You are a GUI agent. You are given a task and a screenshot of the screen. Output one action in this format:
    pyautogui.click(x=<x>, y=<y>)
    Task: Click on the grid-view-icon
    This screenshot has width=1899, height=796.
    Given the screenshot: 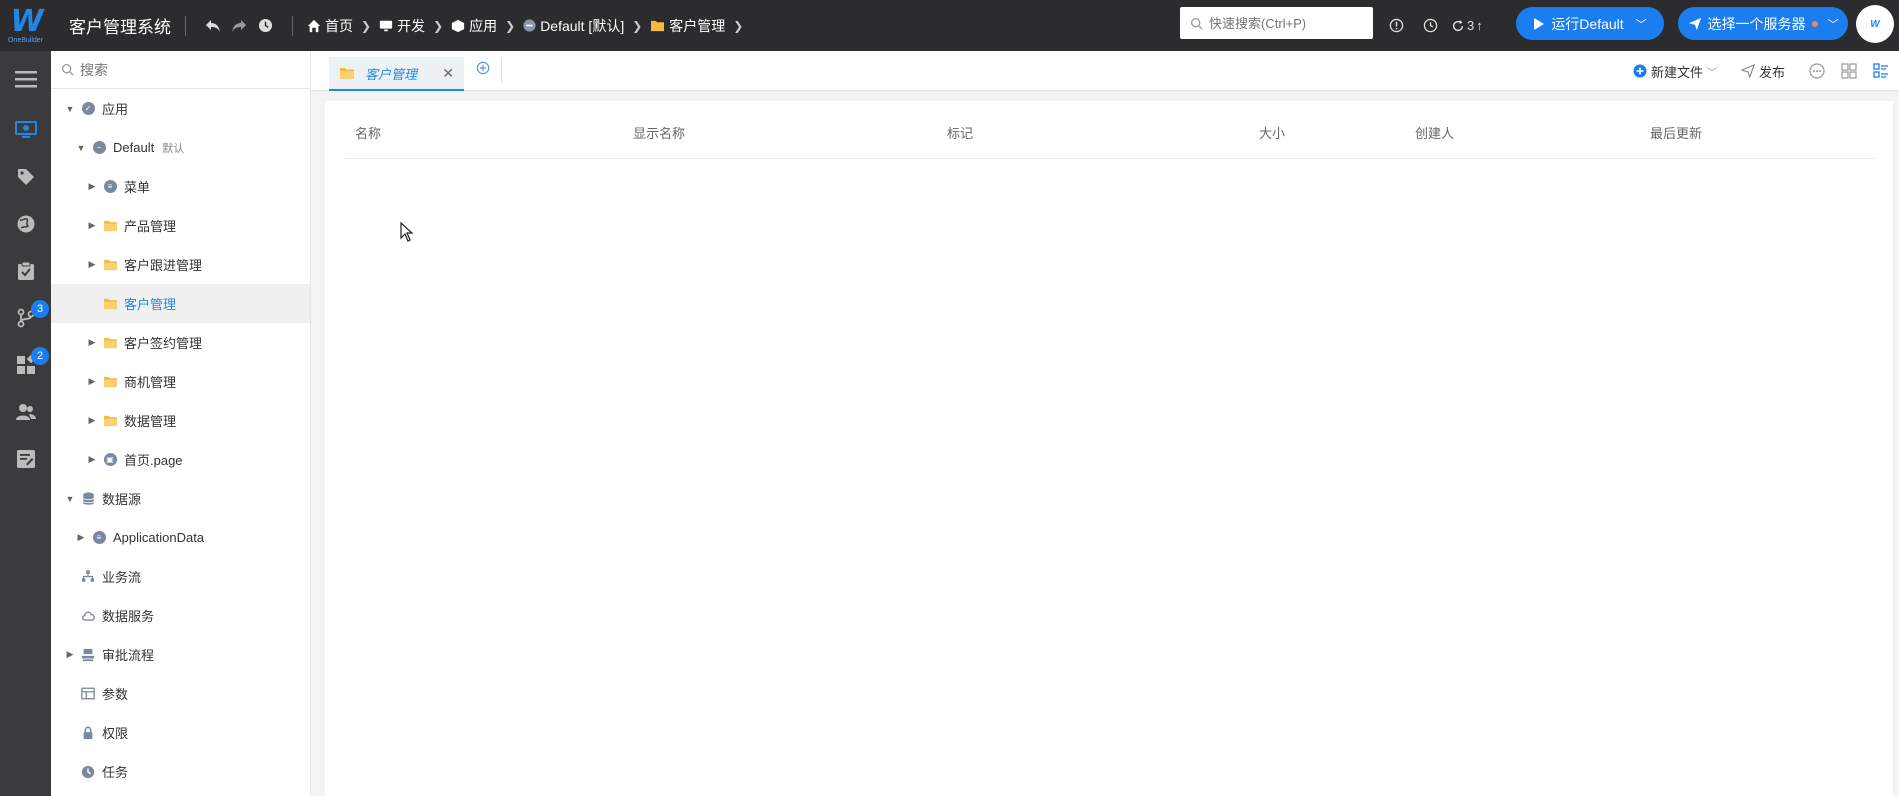 What is the action you would take?
    pyautogui.click(x=1849, y=71)
    